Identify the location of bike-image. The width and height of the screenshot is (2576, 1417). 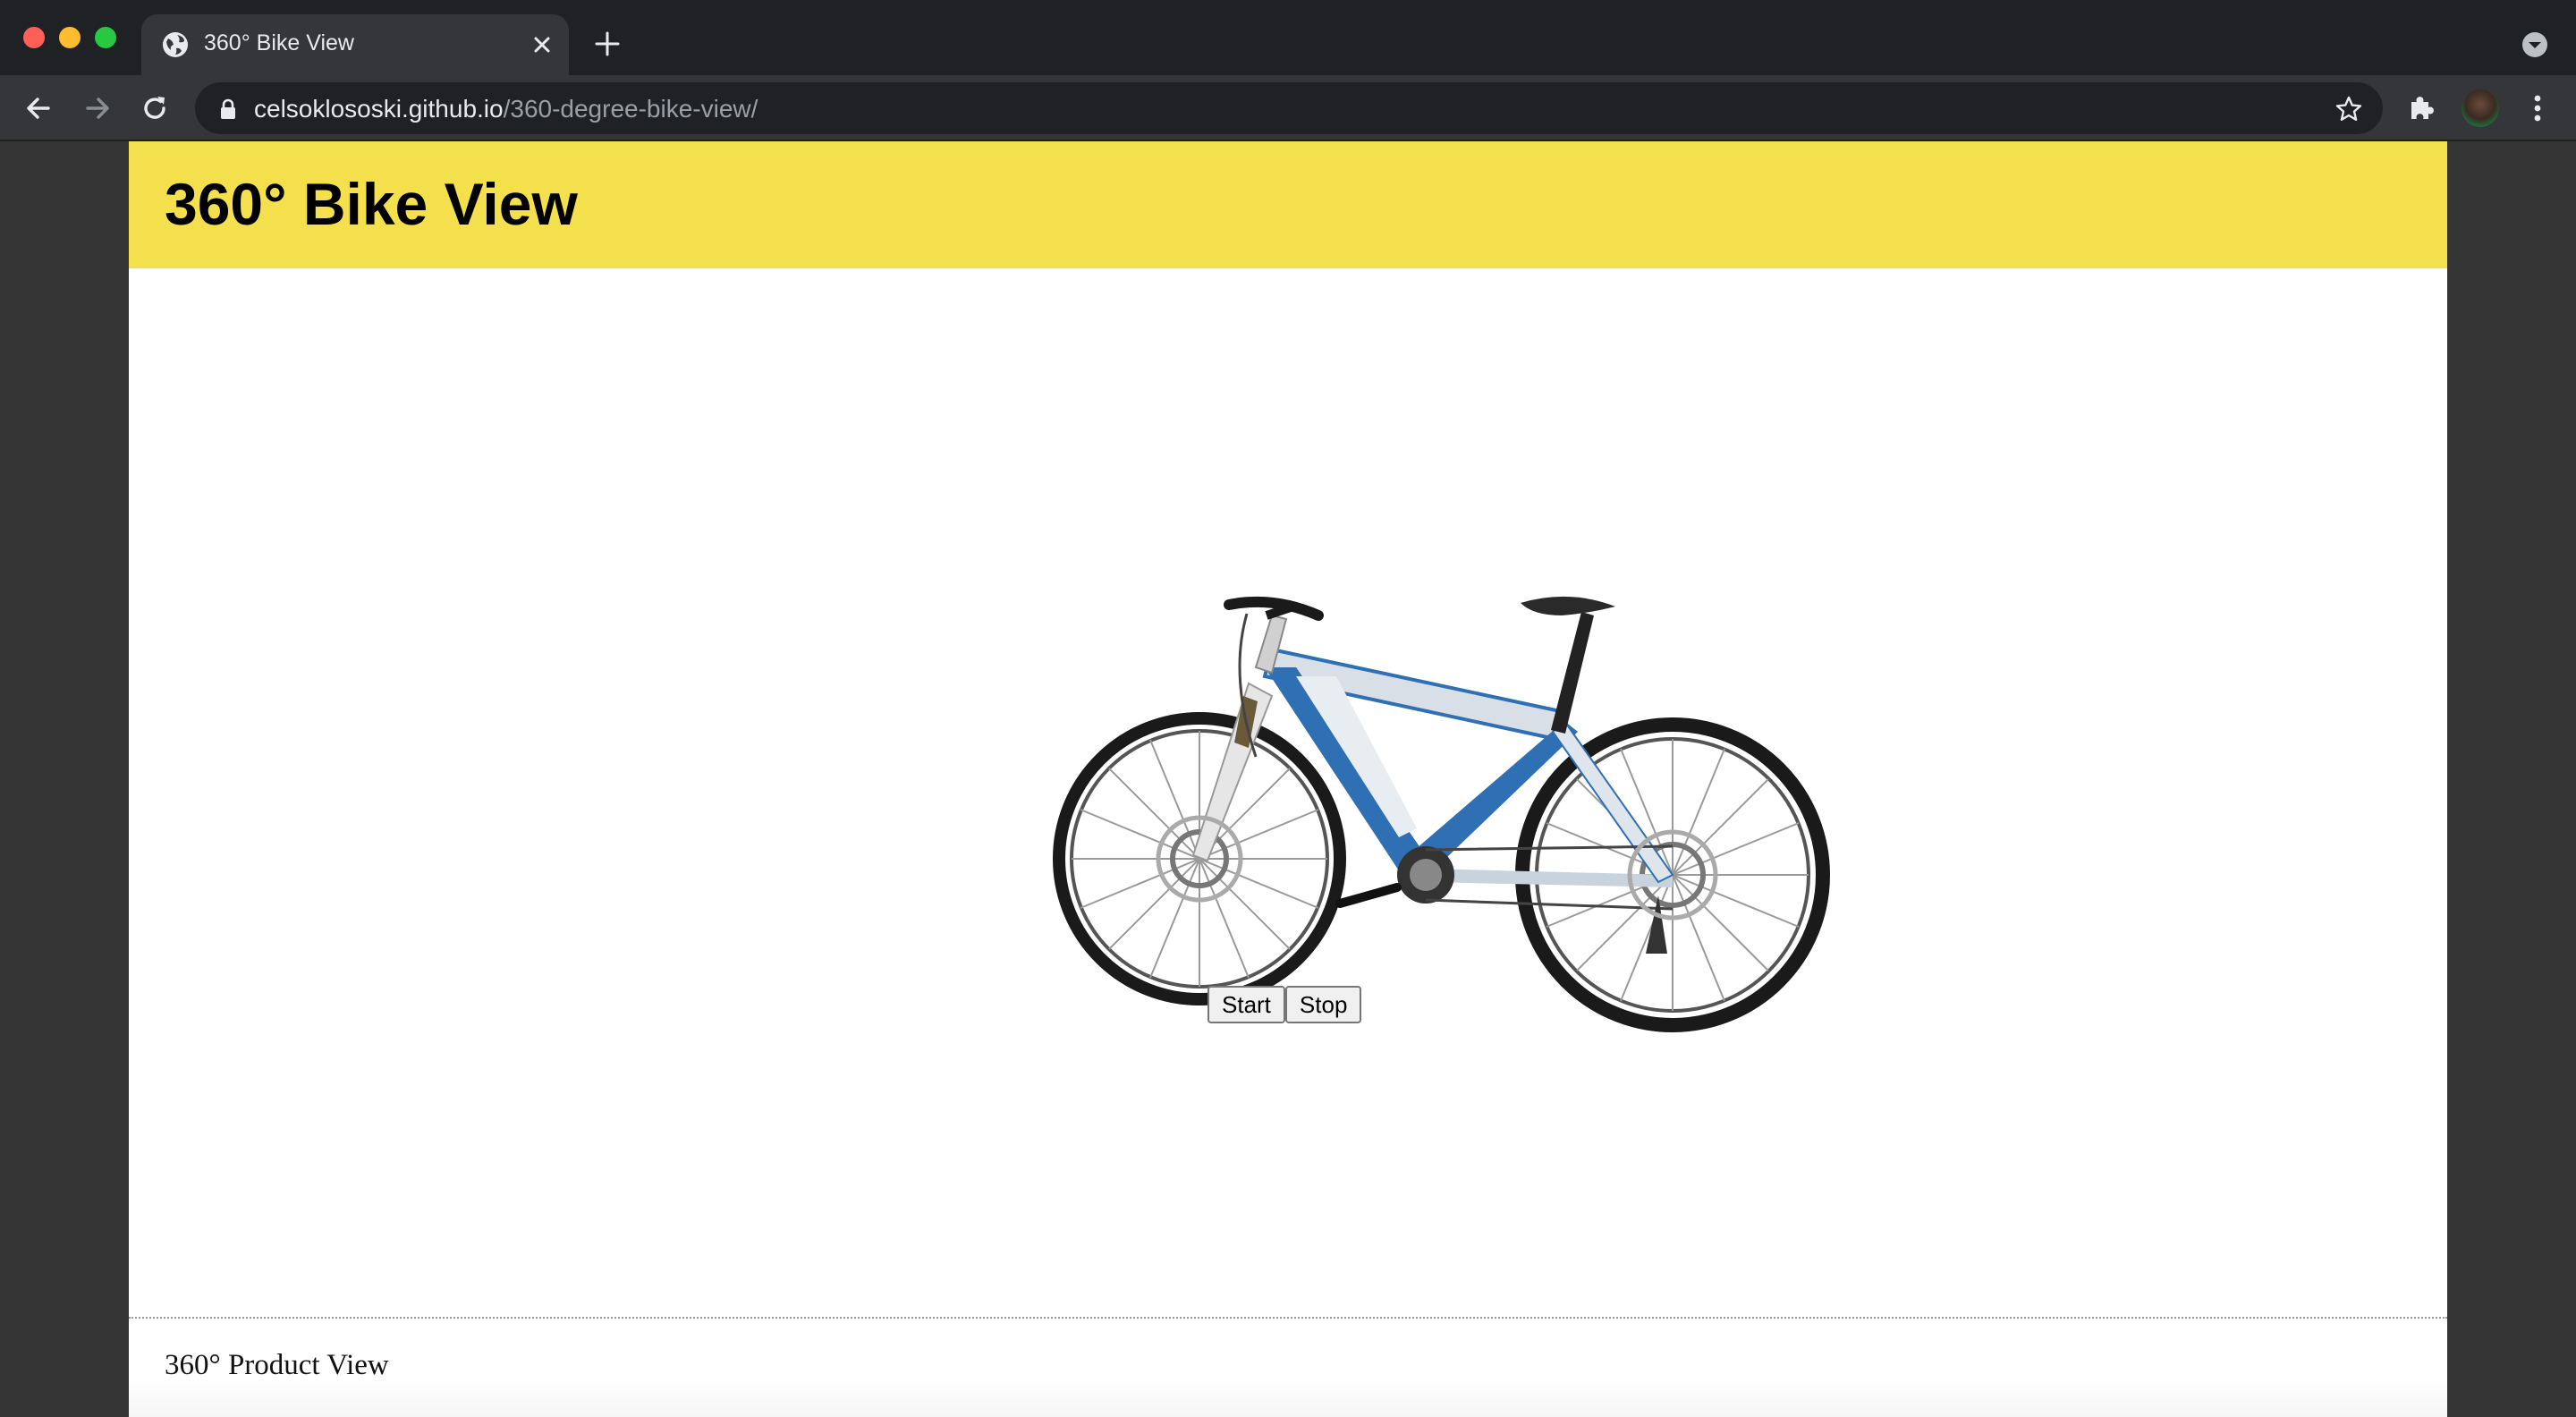
(1441, 814).